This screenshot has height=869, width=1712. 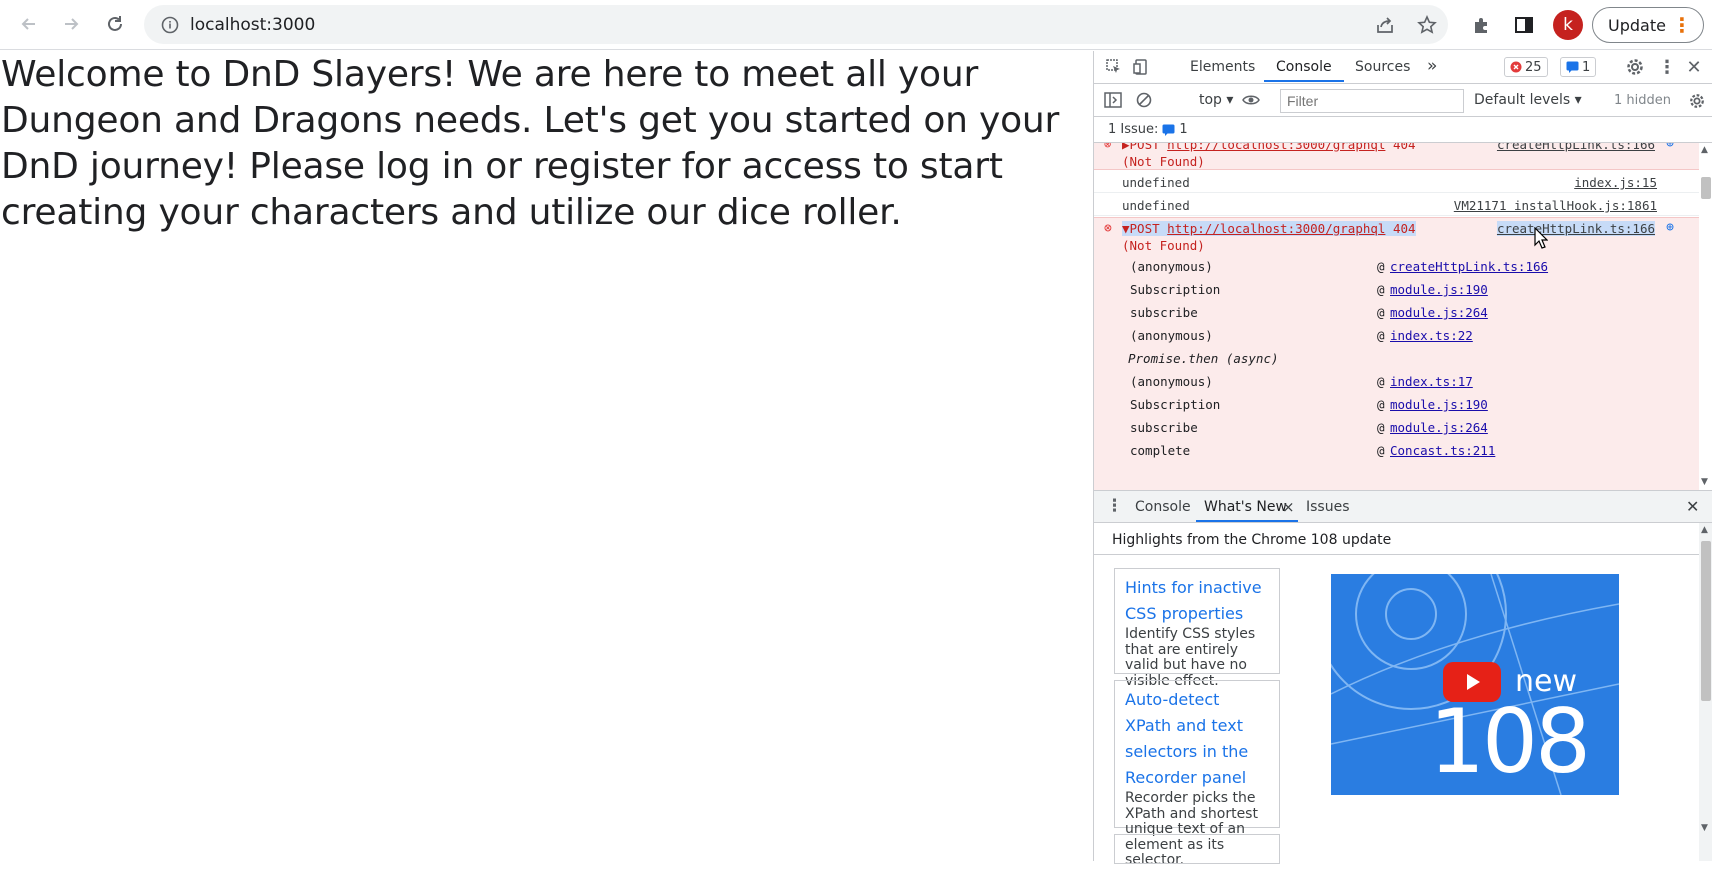 I want to click on address-bar: localhost:3000, so click(x=796, y=24).